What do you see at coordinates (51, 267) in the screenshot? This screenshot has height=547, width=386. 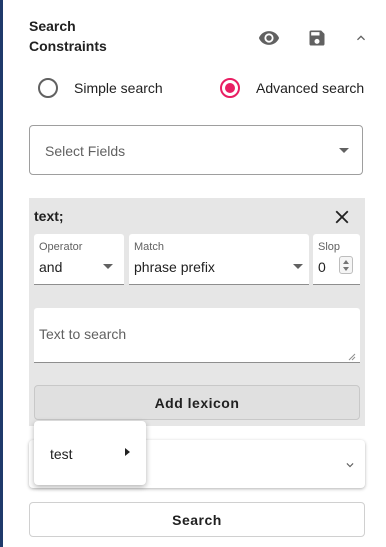 I see `operator-value: and` at bounding box center [51, 267].